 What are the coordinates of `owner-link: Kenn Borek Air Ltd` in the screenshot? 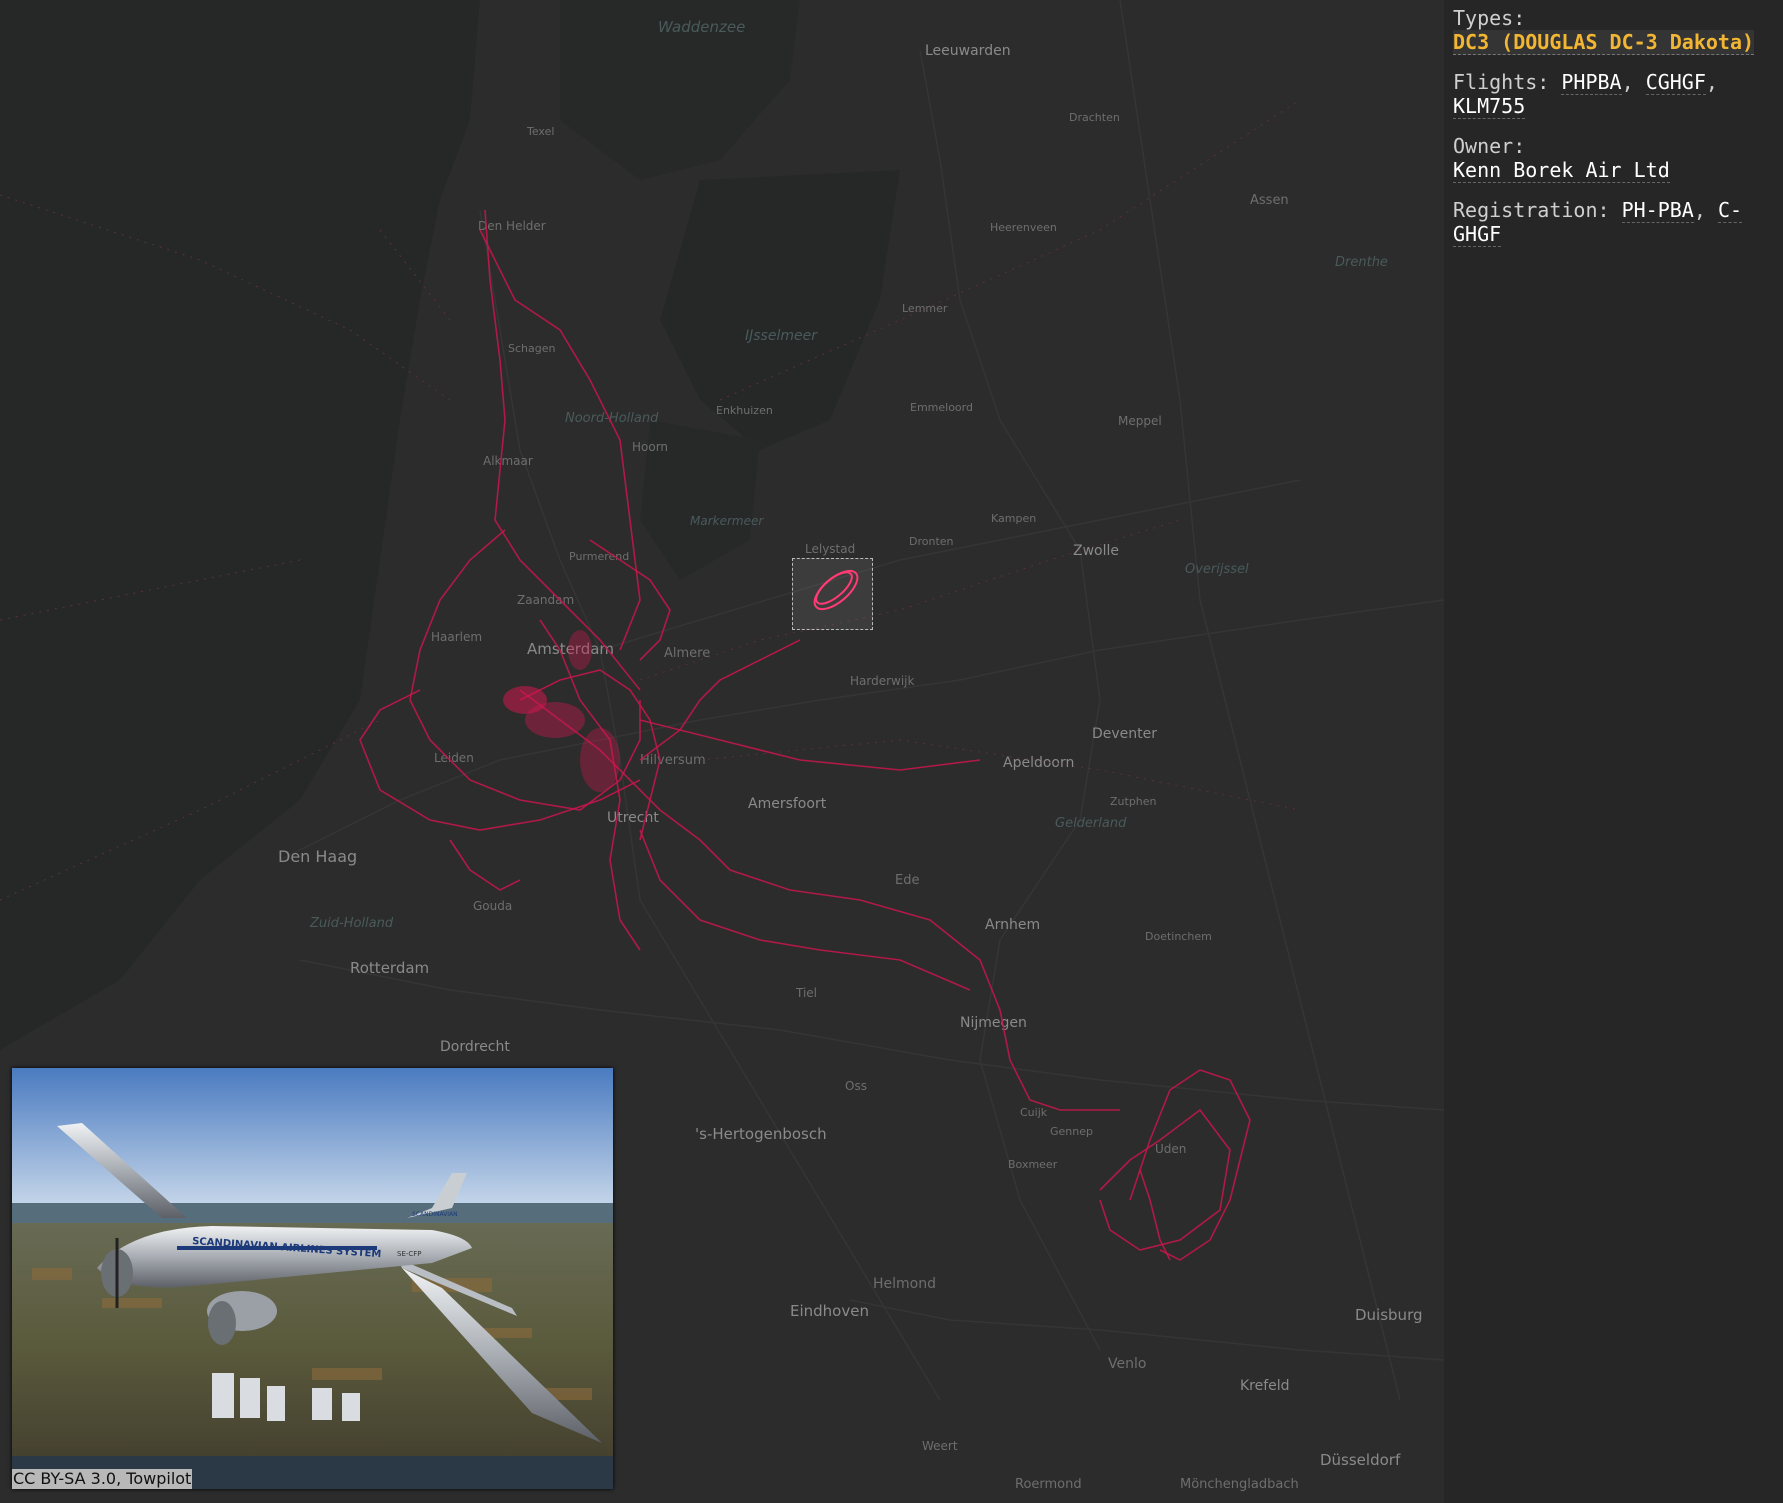 It's located at (1561, 170).